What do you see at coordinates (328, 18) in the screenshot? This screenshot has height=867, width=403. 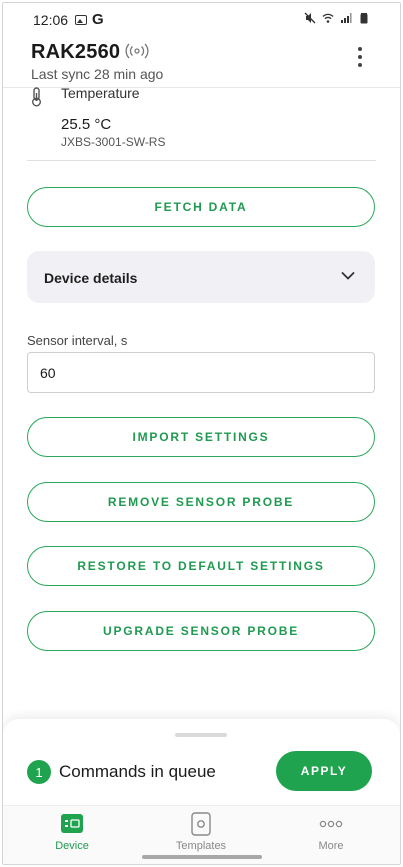 I see `wifi-icon` at bounding box center [328, 18].